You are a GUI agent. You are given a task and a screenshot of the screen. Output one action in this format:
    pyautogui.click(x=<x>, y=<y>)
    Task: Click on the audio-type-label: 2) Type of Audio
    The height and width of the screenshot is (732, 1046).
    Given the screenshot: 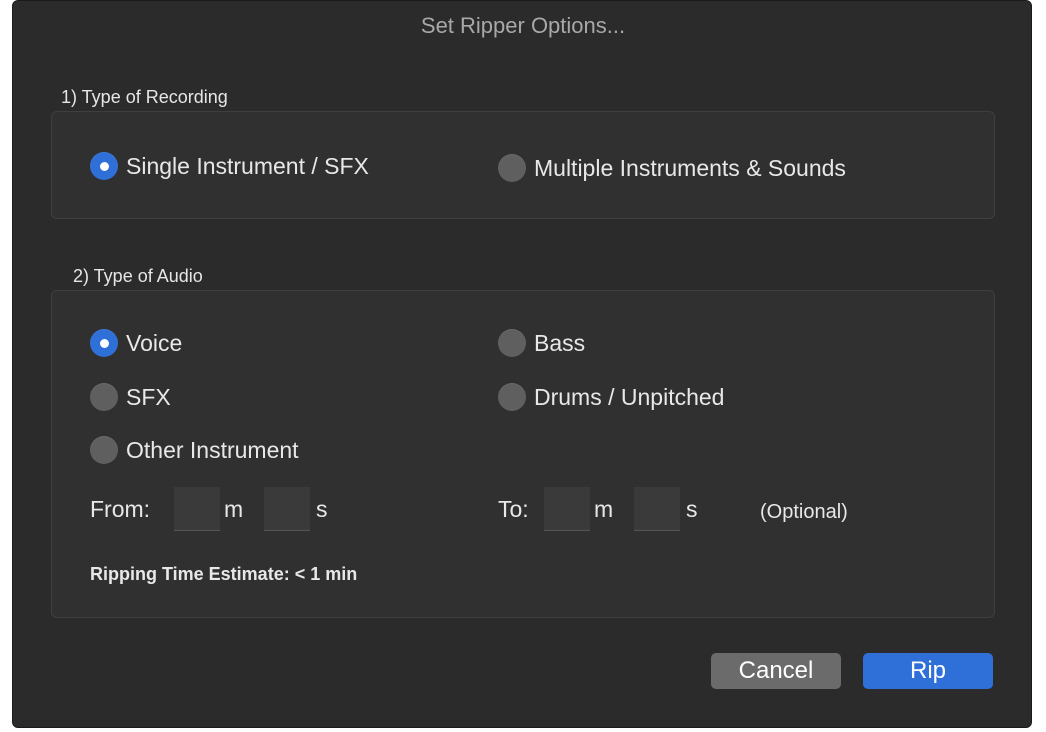 What is the action you would take?
    pyautogui.click(x=138, y=276)
    